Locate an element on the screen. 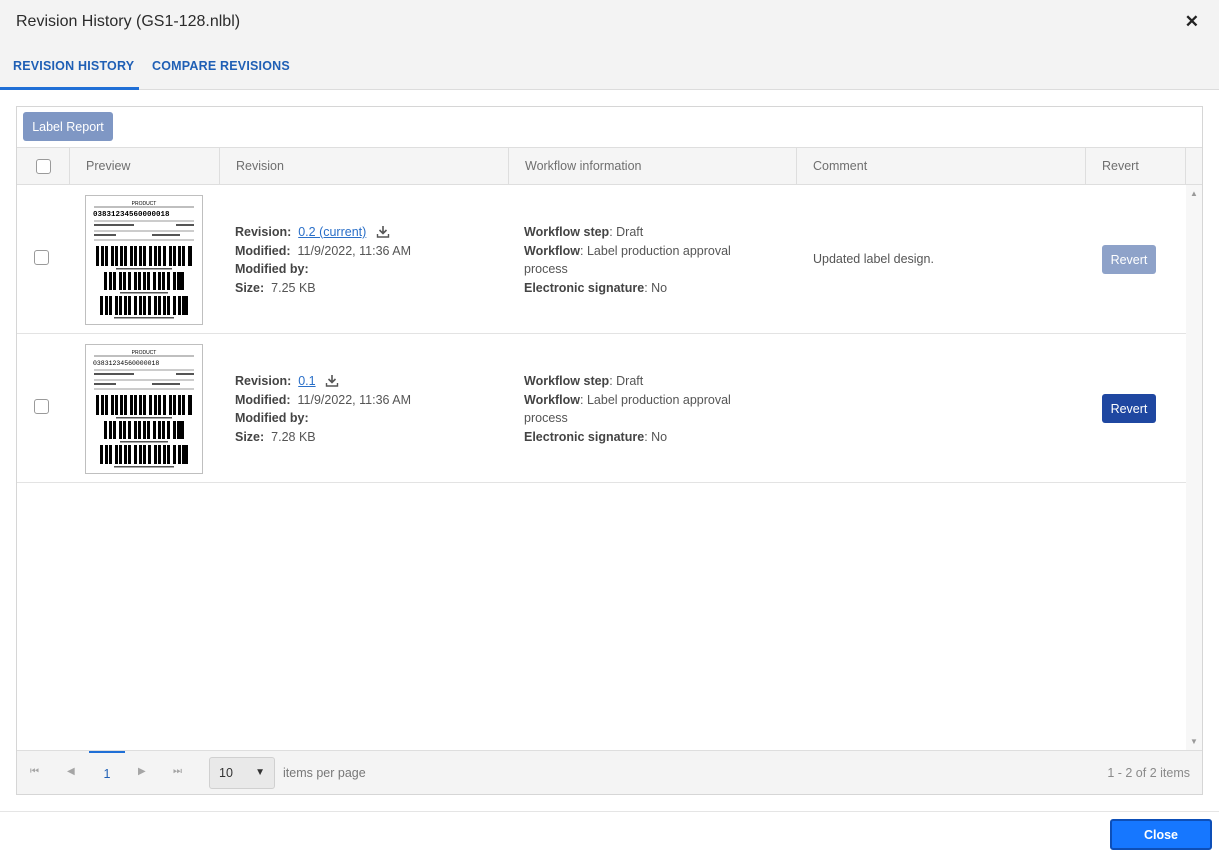 The image size is (1219, 856). prev-page-icon: ◀ is located at coordinates (71, 771).